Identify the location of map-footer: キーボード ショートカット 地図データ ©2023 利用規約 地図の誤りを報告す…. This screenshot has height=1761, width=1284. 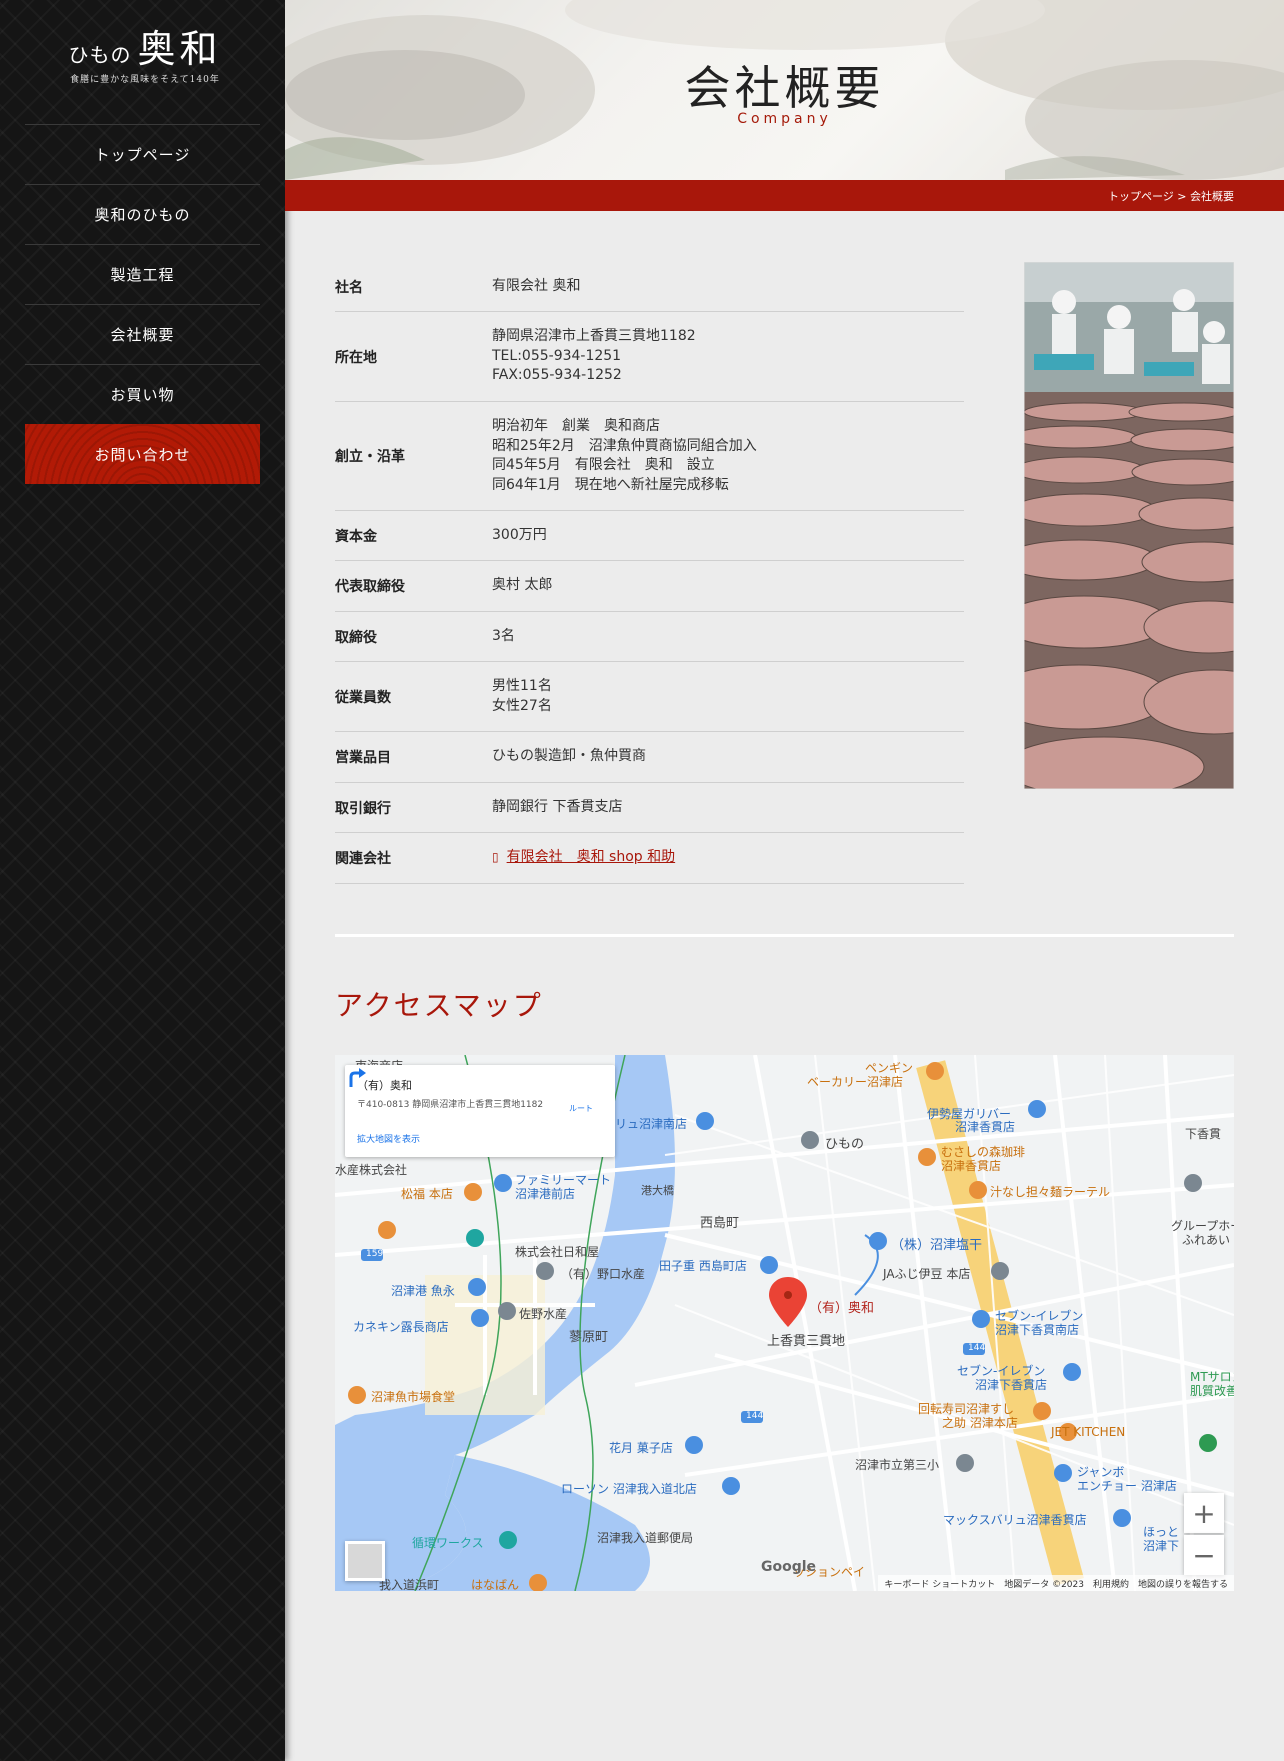
(1056, 1583).